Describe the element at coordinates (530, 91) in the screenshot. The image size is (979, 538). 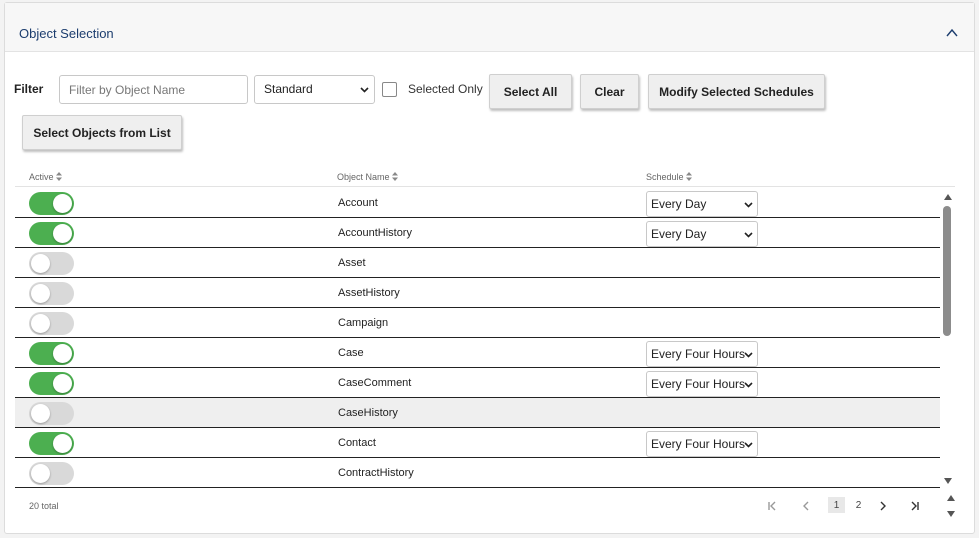
I see `select-all-button: Select All` at that location.